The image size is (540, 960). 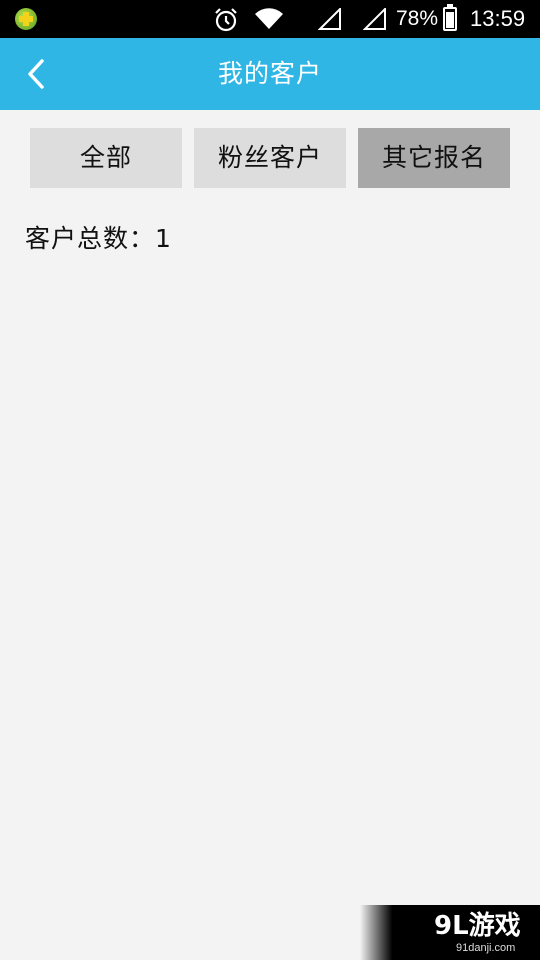 I want to click on page-title: 我的客户, so click(x=269, y=73).